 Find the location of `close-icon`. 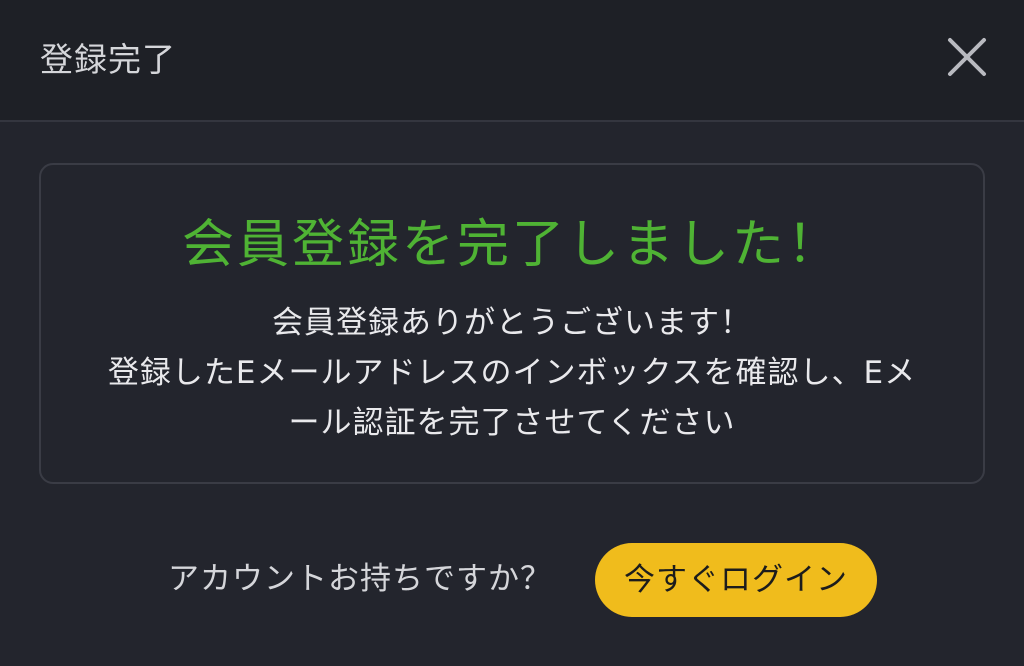

close-icon is located at coordinates (967, 57).